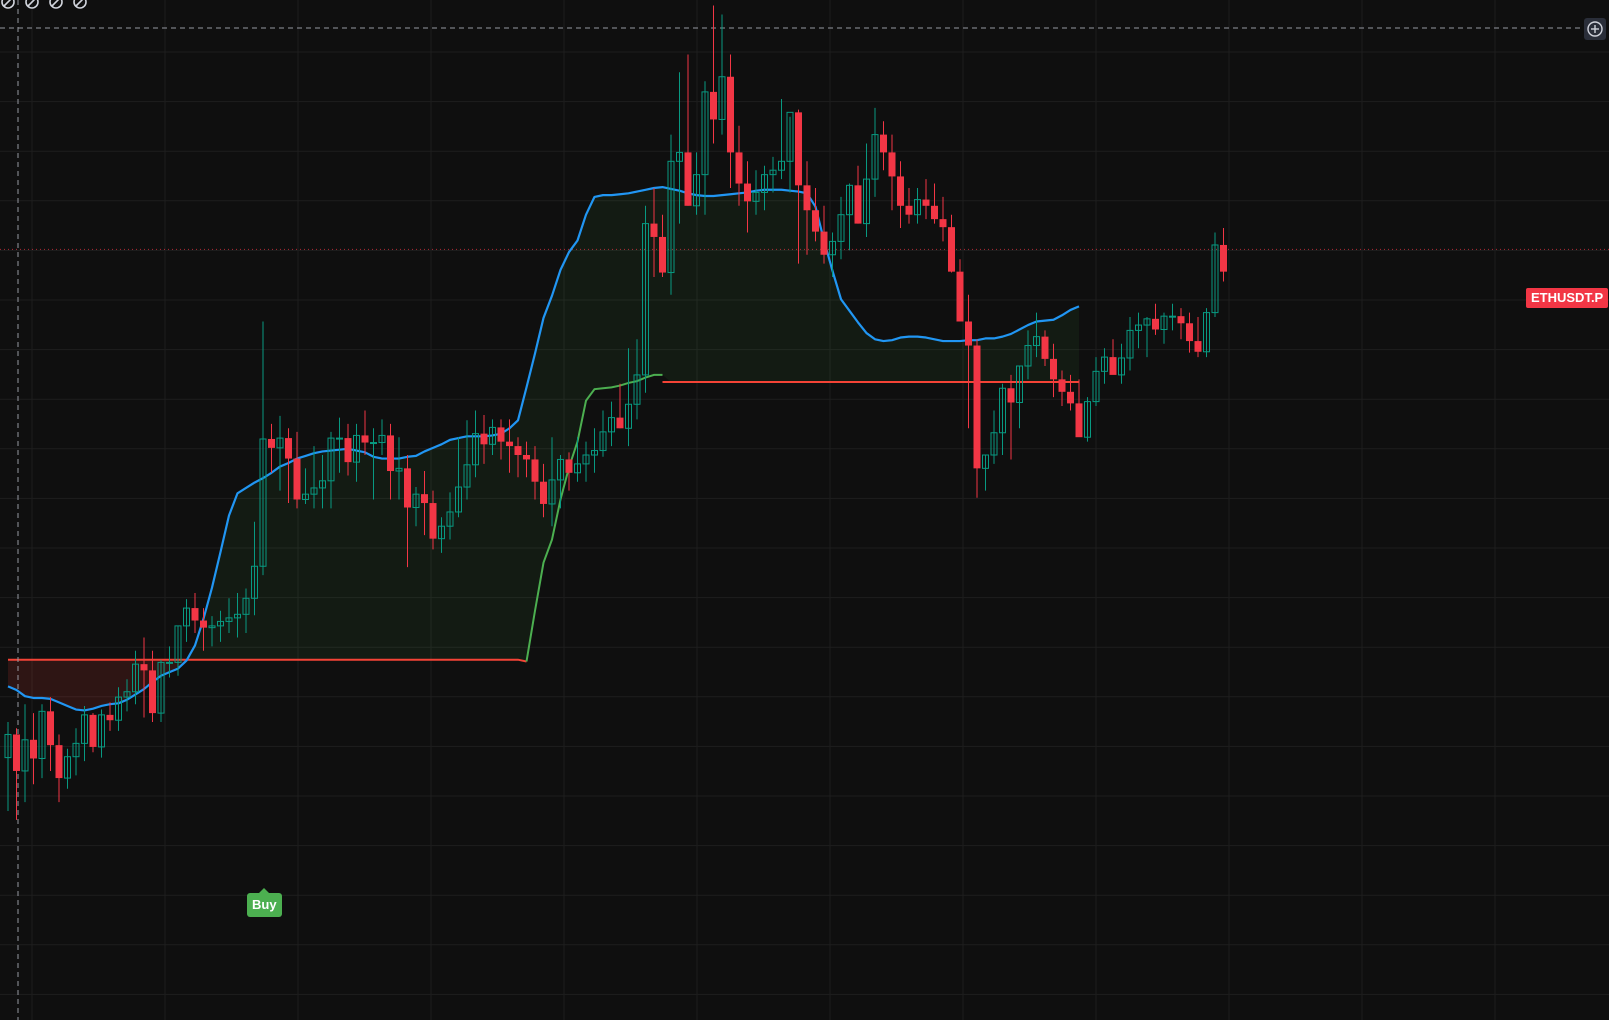  I want to click on symbol-price-badge: ETHUSDT.P, so click(1567, 298).